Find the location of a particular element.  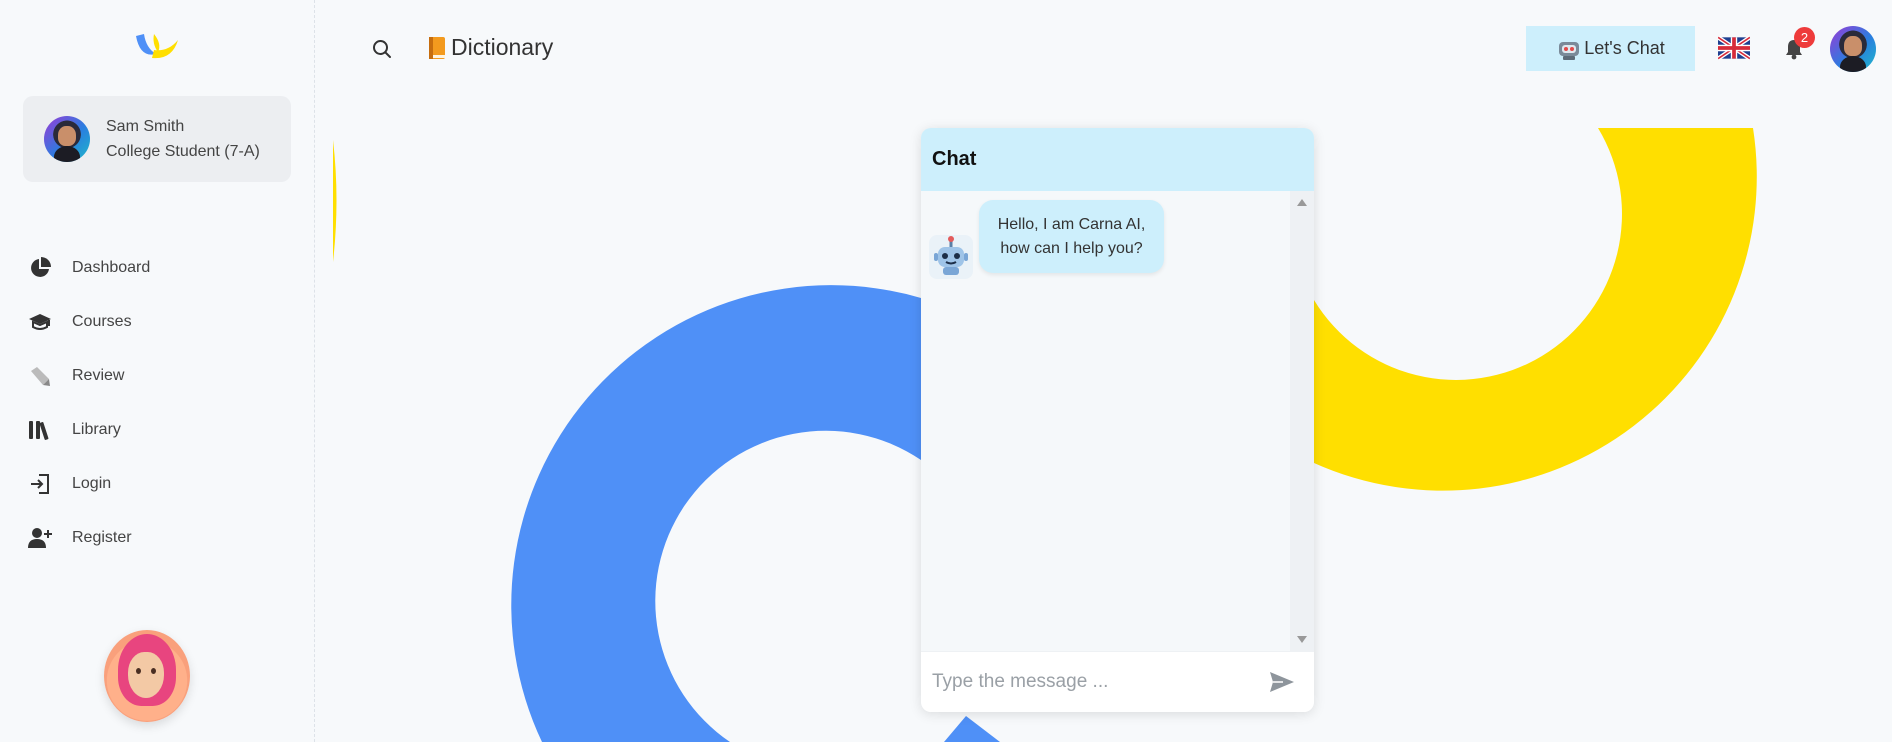

sidebar-item-login: Login is located at coordinates (158, 484).